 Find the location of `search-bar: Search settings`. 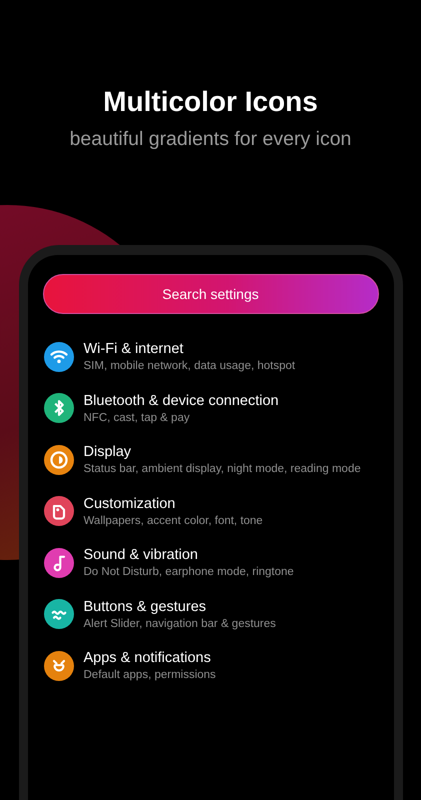

search-bar: Search settings is located at coordinates (210, 294).